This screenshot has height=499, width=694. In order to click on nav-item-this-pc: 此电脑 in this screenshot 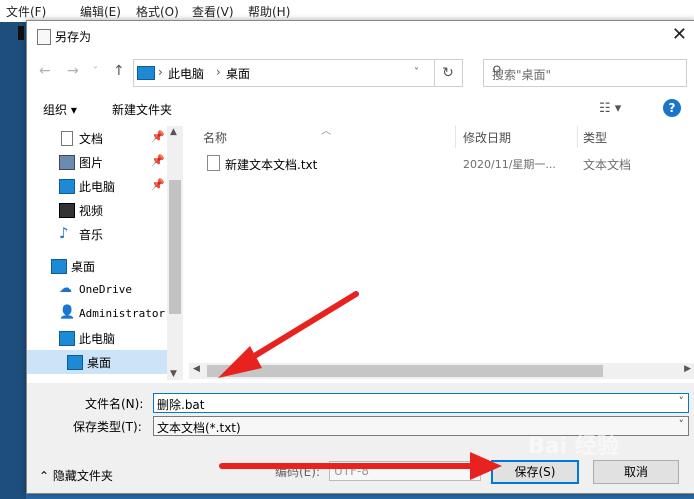, I will do `click(97, 338)`.